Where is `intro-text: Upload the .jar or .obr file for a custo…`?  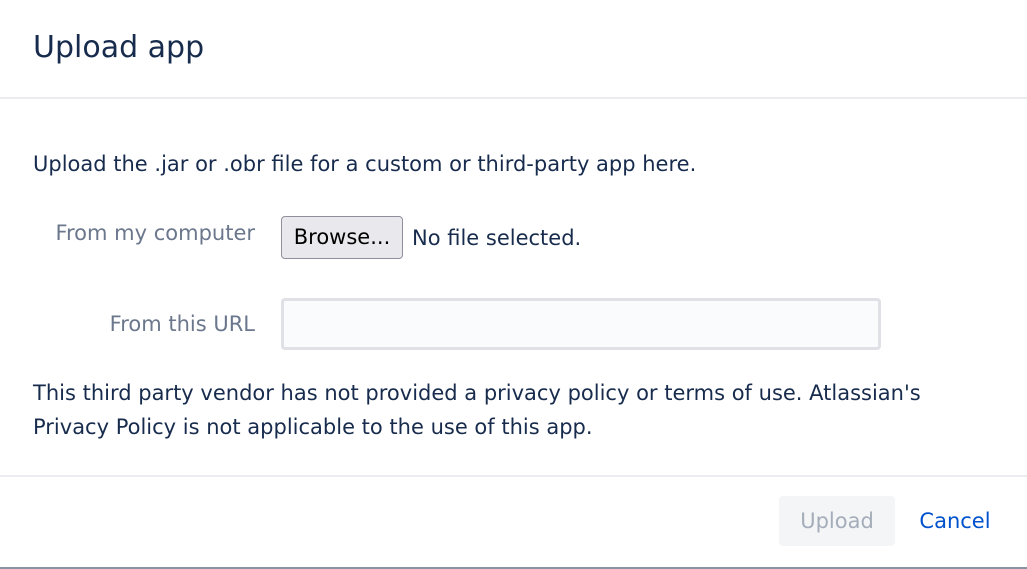 intro-text: Upload the .jar or .obr file for a custo… is located at coordinates (365, 164).